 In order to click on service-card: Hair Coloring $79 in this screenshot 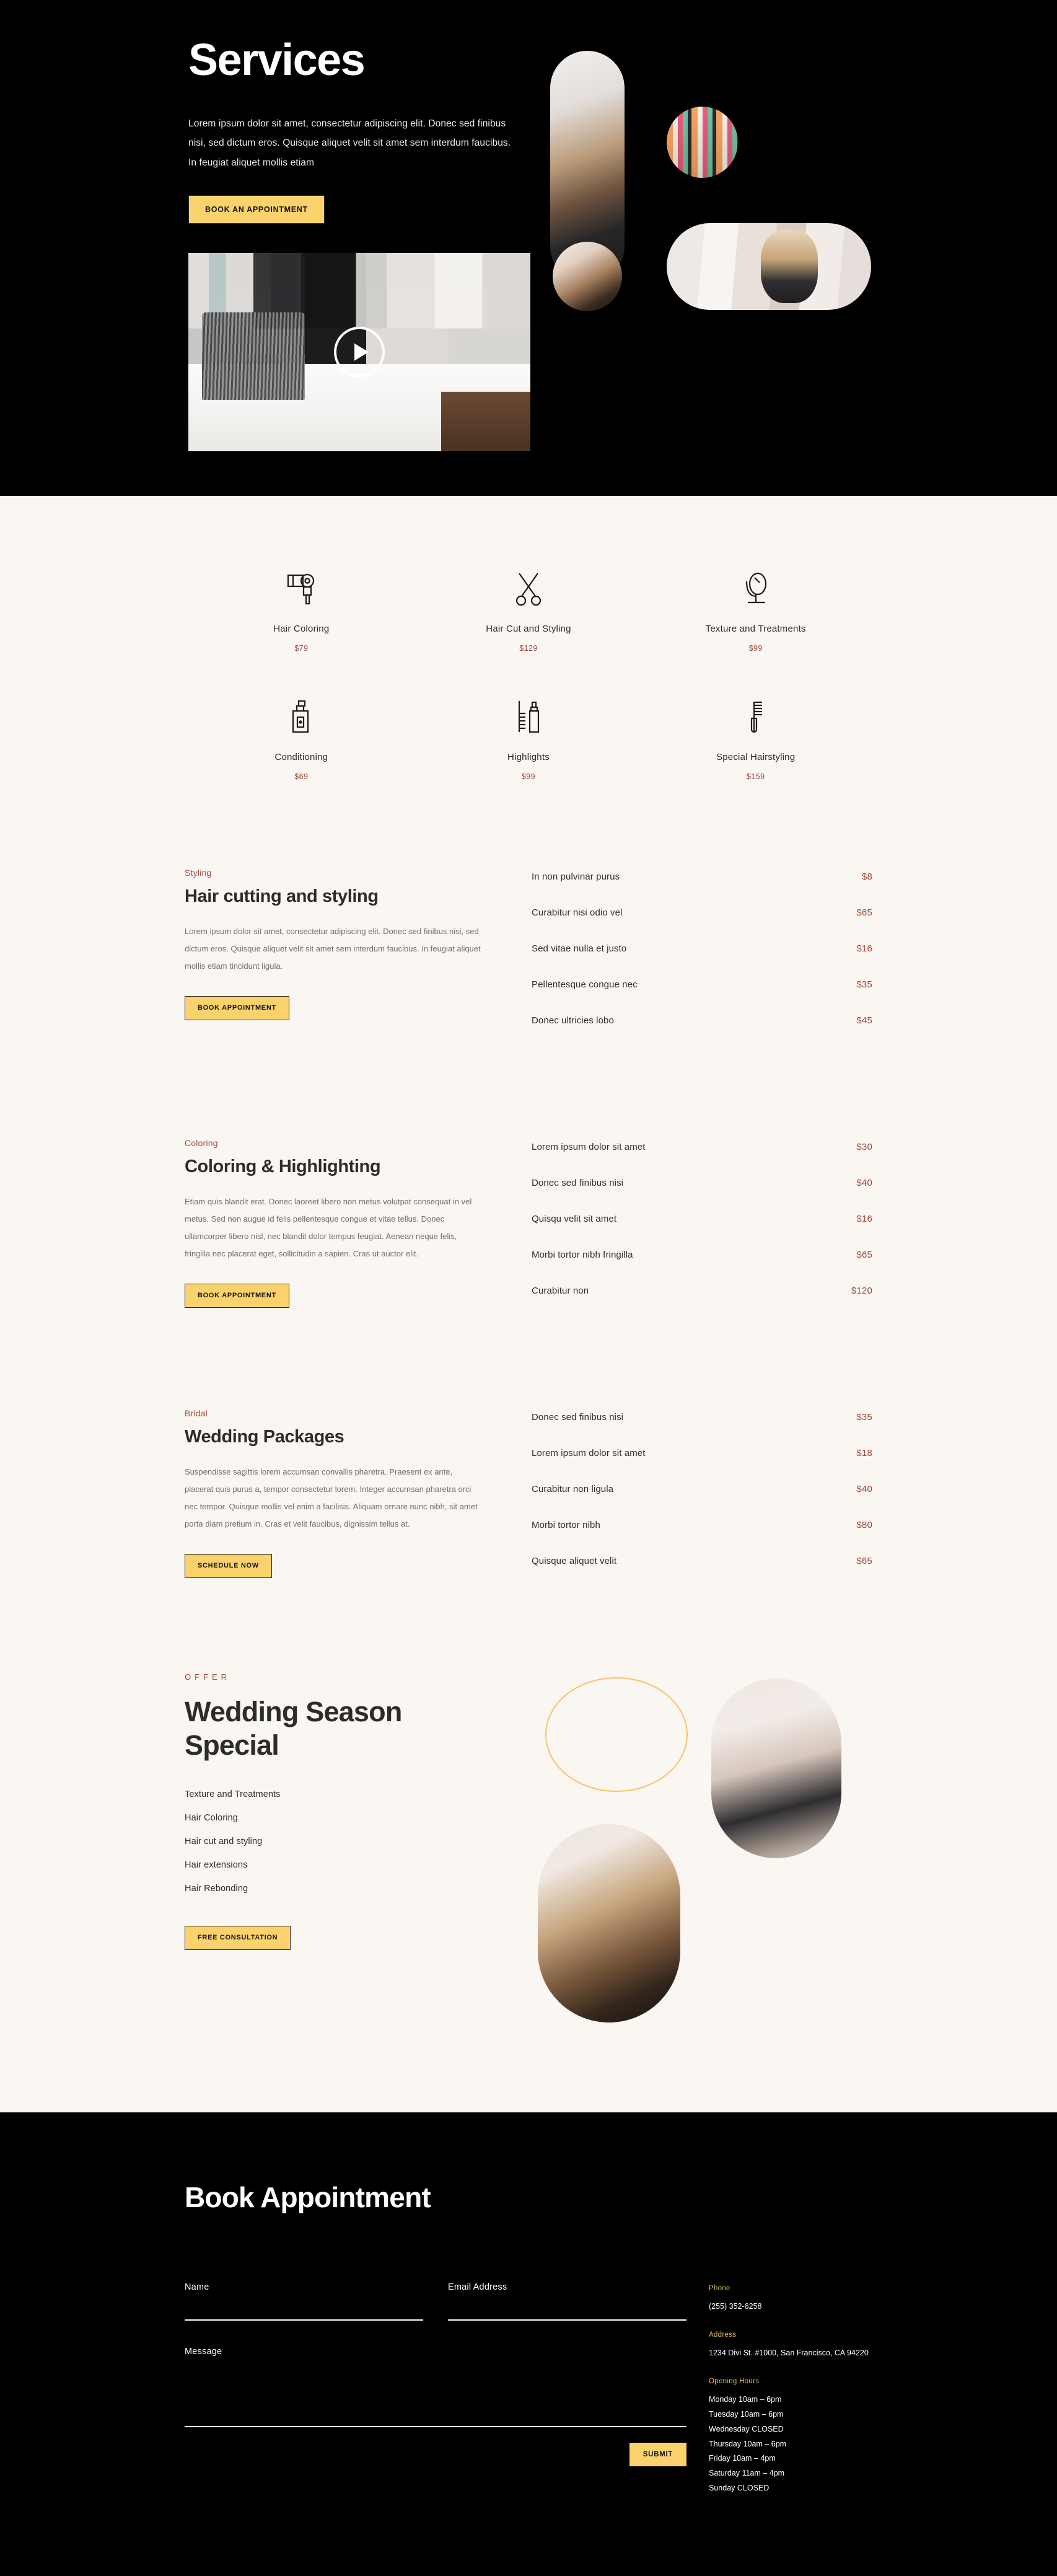, I will do `click(302, 611)`.